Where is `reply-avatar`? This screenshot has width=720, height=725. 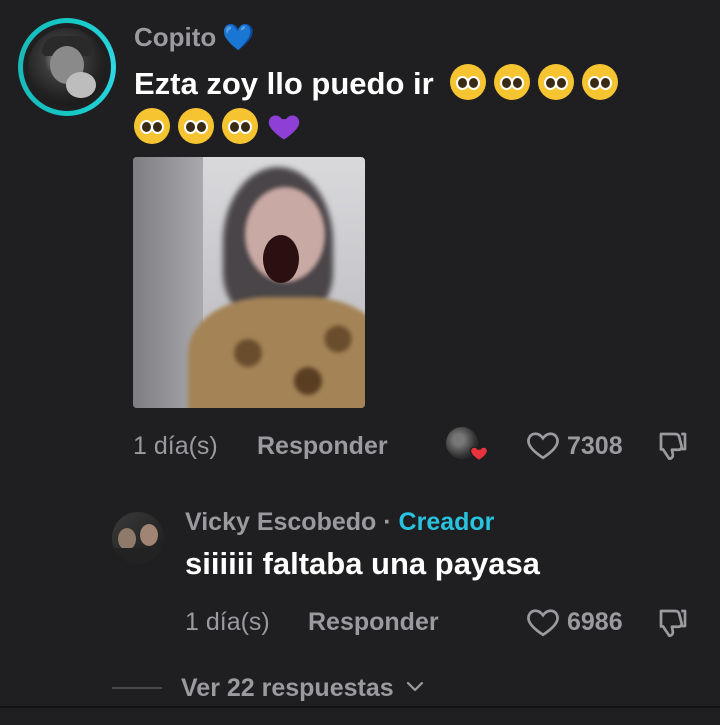
reply-avatar is located at coordinates (138, 538).